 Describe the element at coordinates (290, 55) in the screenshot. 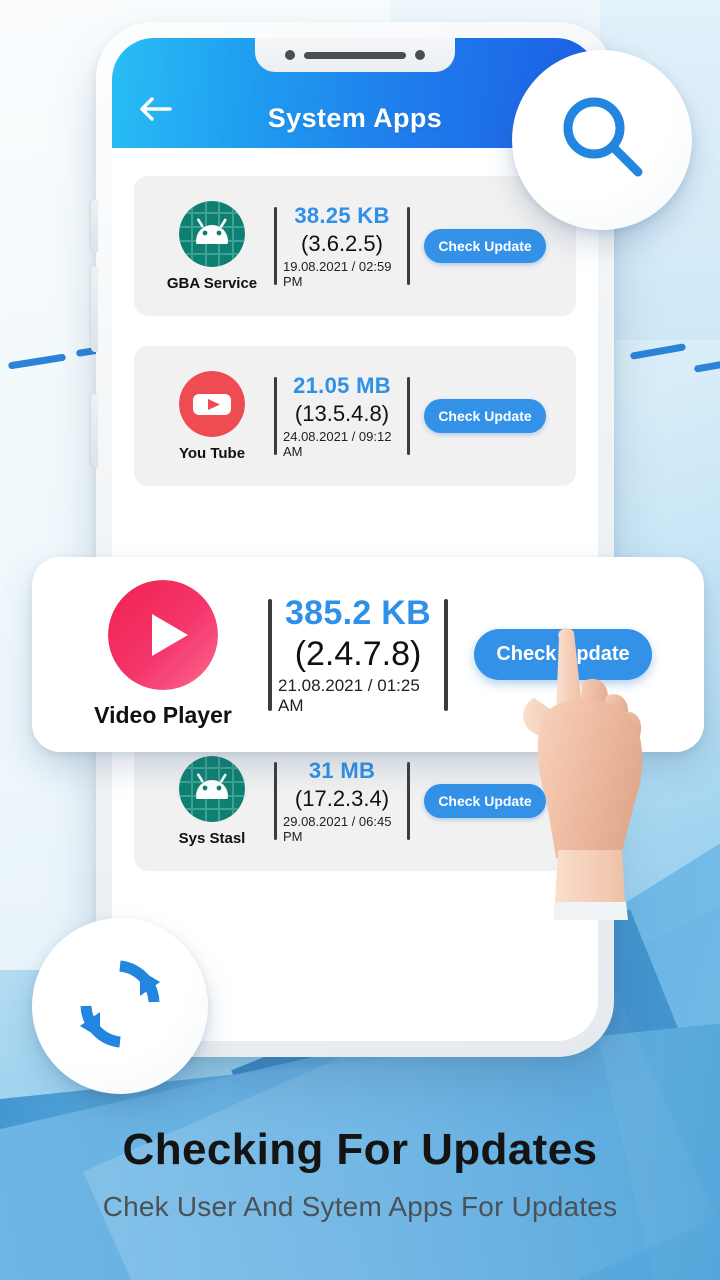

I see `camera-icon` at that location.